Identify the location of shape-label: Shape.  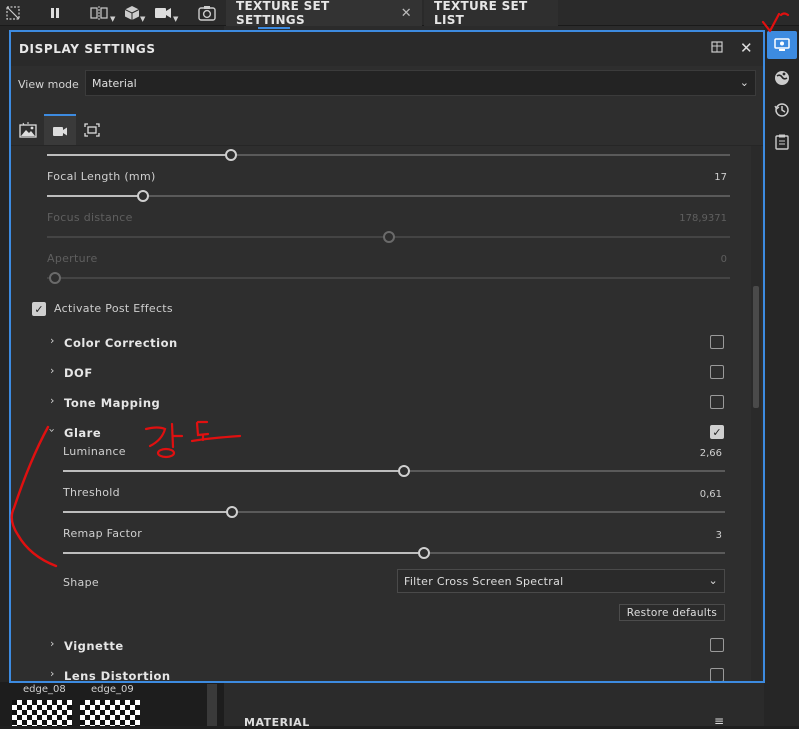
(81, 582).